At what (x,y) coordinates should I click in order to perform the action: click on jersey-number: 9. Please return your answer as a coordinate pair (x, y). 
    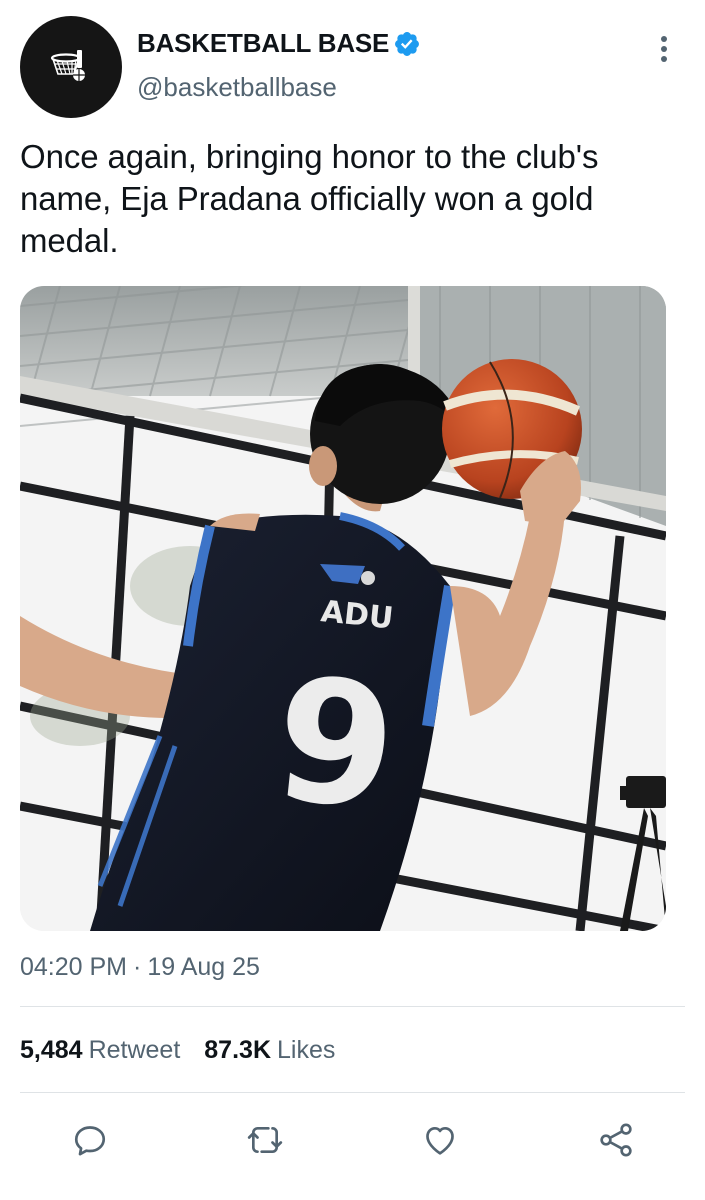
    Looking at the image, I should click on (335, 744).